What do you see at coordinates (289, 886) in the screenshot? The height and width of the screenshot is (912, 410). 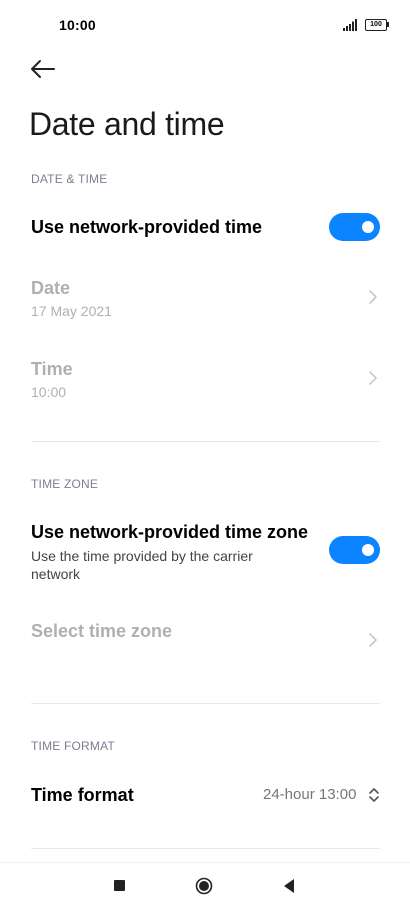 I see `triangle-left-icon` at bounding box center [289, 886].